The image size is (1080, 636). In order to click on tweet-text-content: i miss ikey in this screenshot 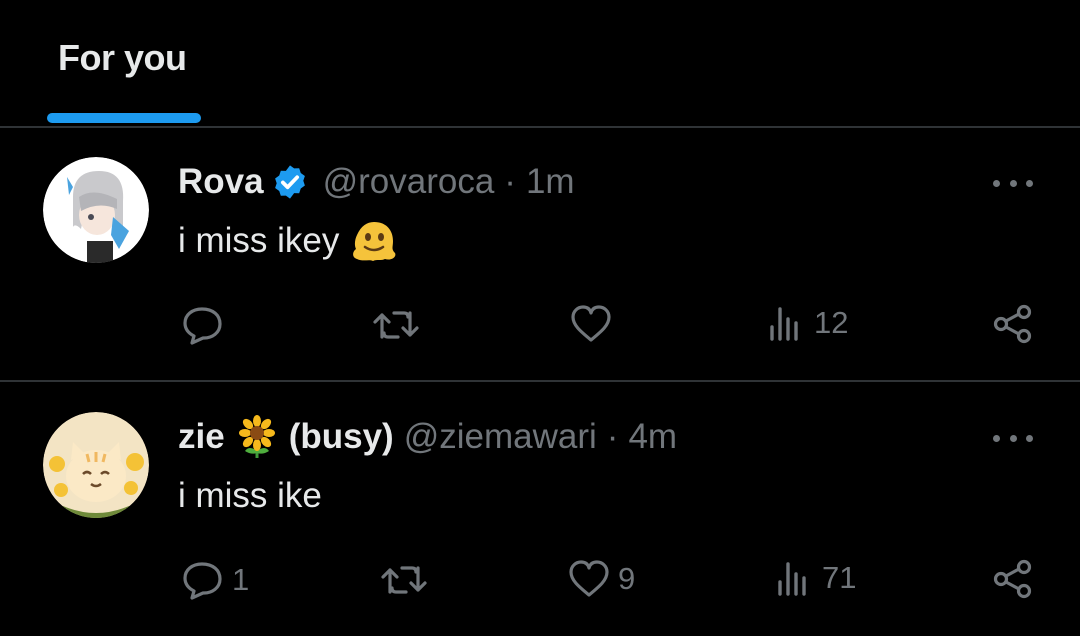, I will do `click(259, 240)`.